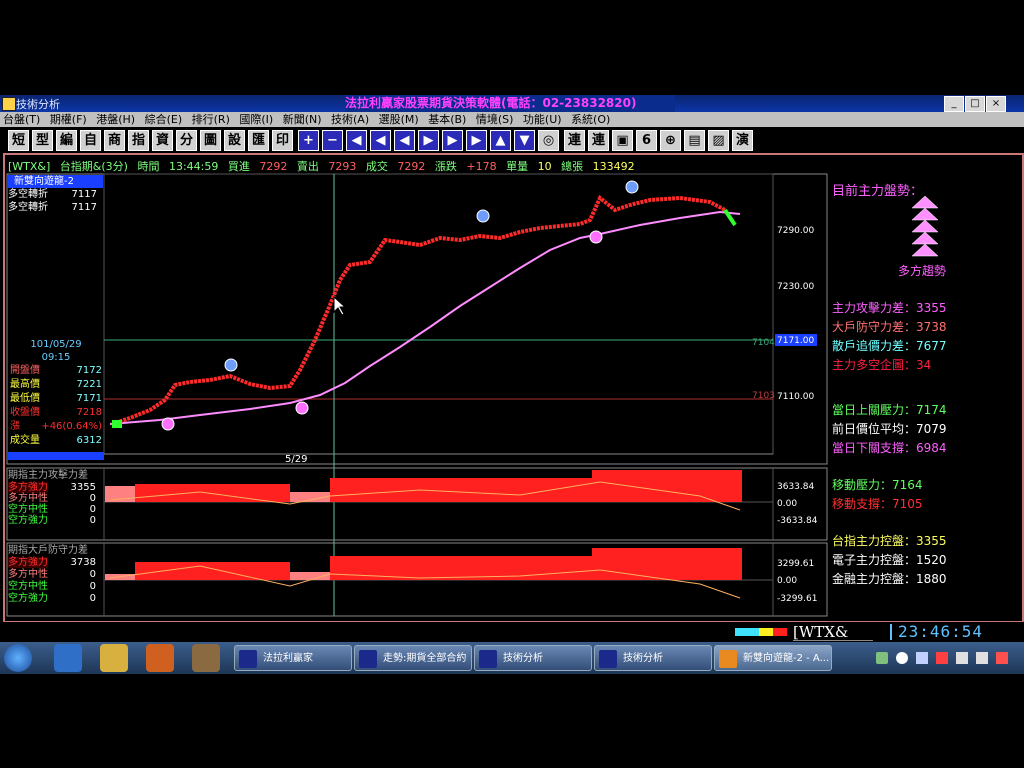 The height and width of the screenshot is (768, 1024). I want to click on panel2-title: 期指大戶防守力差, so click(56, 550).